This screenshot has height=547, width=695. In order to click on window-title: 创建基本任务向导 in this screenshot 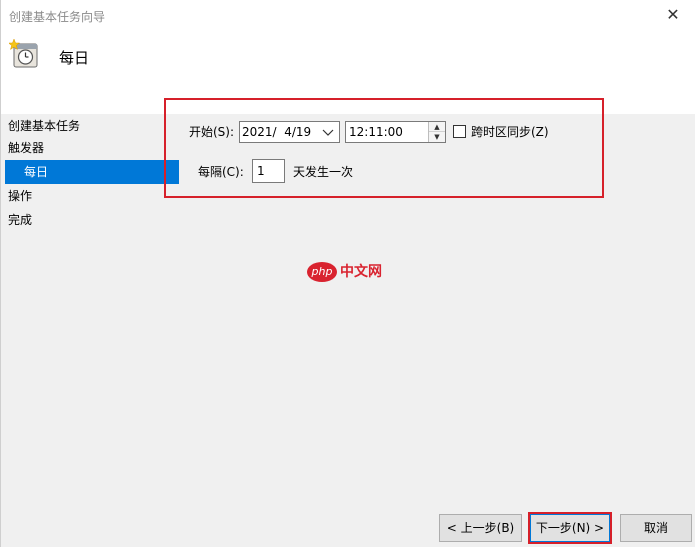, I will do `click(57, 17)`.